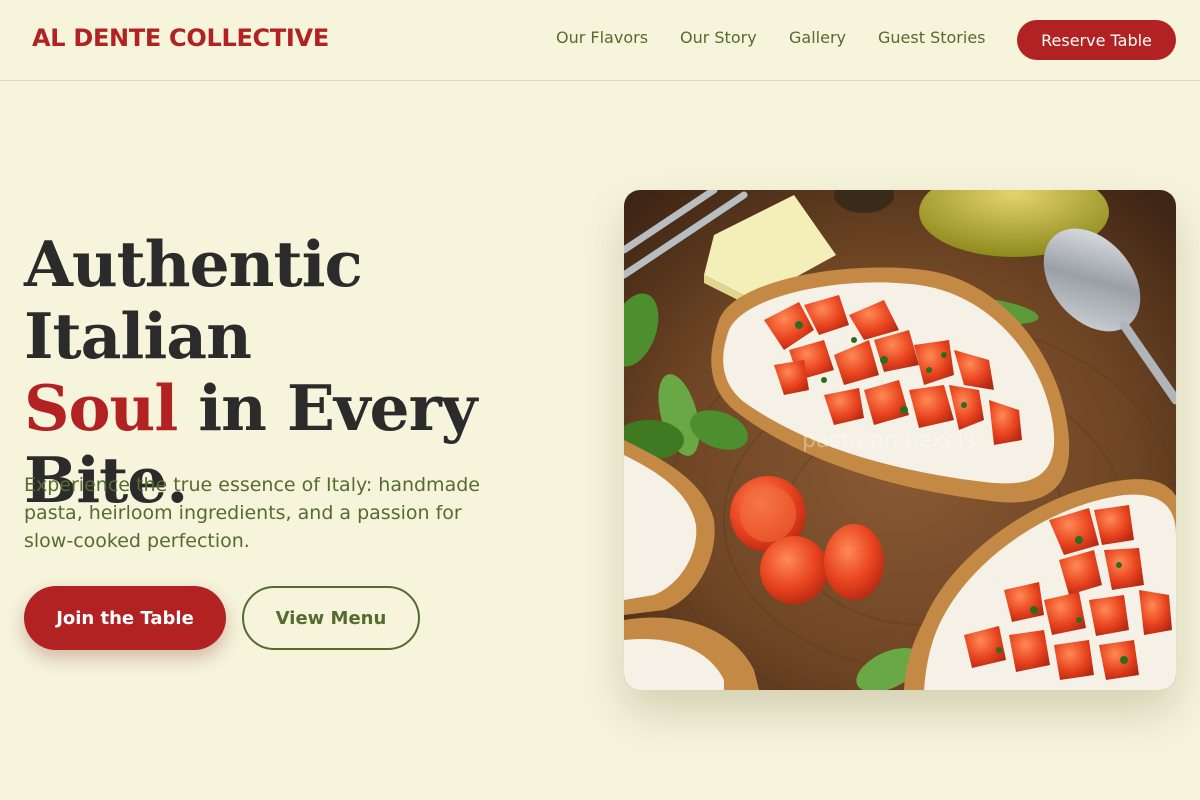  I want to click on hero-title-line1: Authentic Italian, so click(193, 300).